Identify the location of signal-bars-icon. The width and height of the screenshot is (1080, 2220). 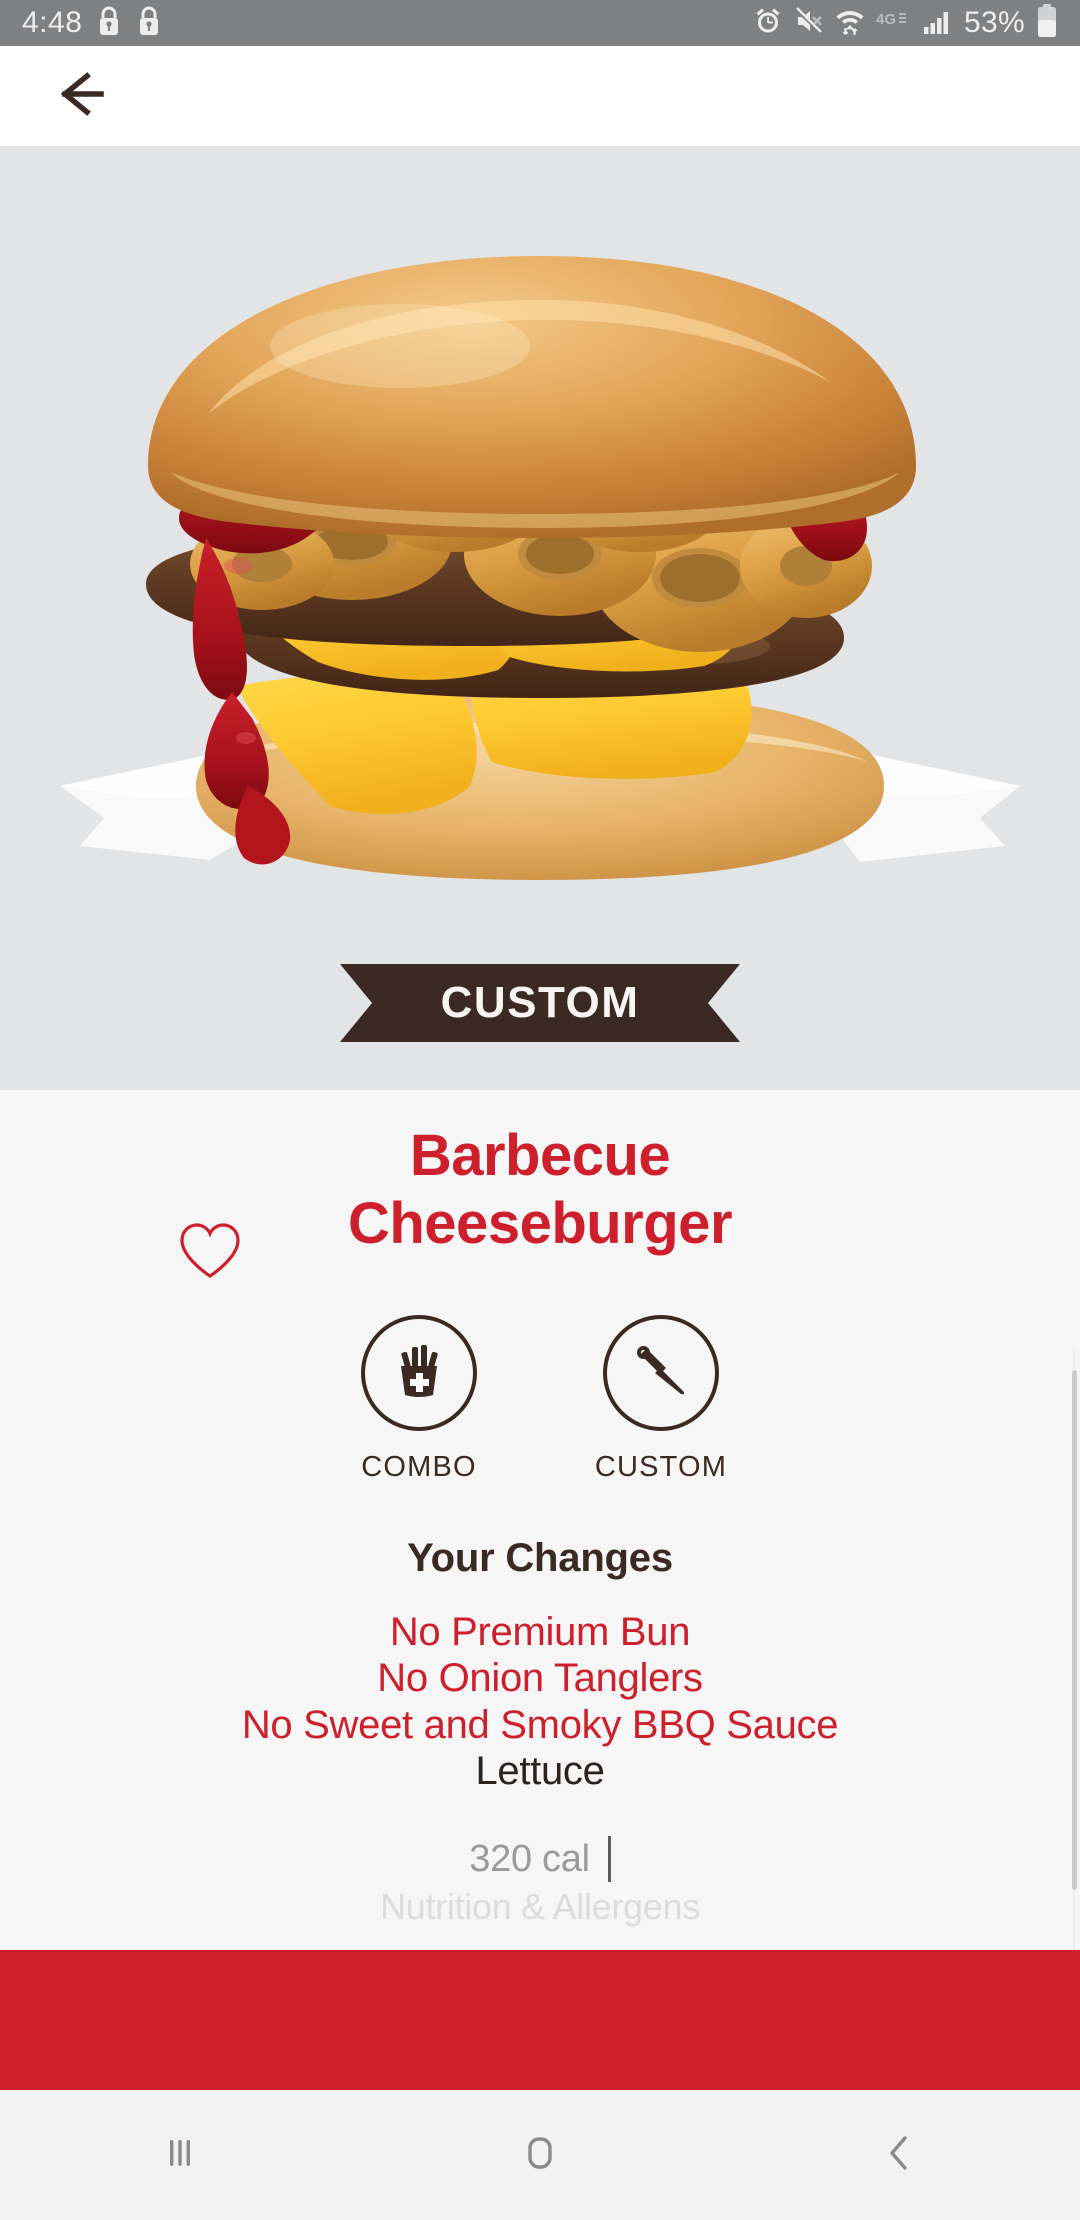
(938, 23).